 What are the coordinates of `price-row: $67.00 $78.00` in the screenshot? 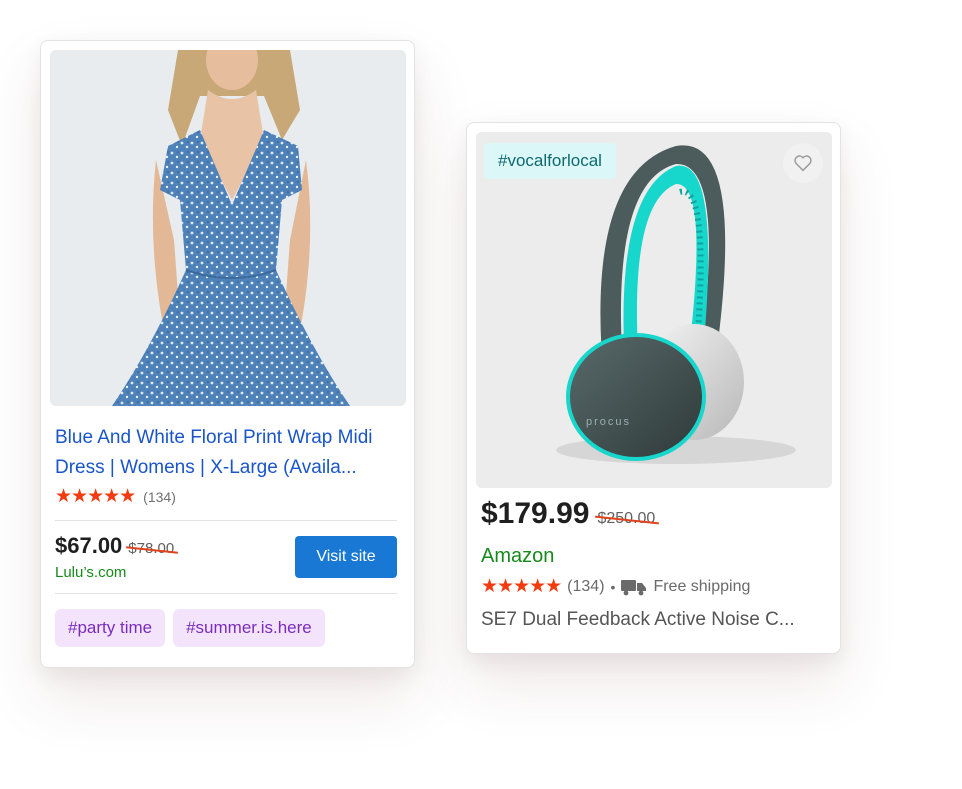 It's located at (114, 546).